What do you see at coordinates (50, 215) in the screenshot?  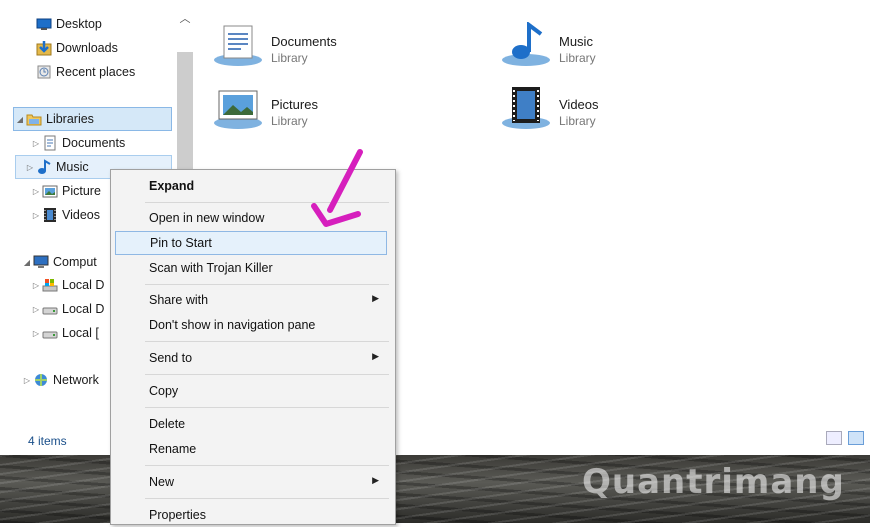 I see `videos-icon` at bounding box center [50, 215].